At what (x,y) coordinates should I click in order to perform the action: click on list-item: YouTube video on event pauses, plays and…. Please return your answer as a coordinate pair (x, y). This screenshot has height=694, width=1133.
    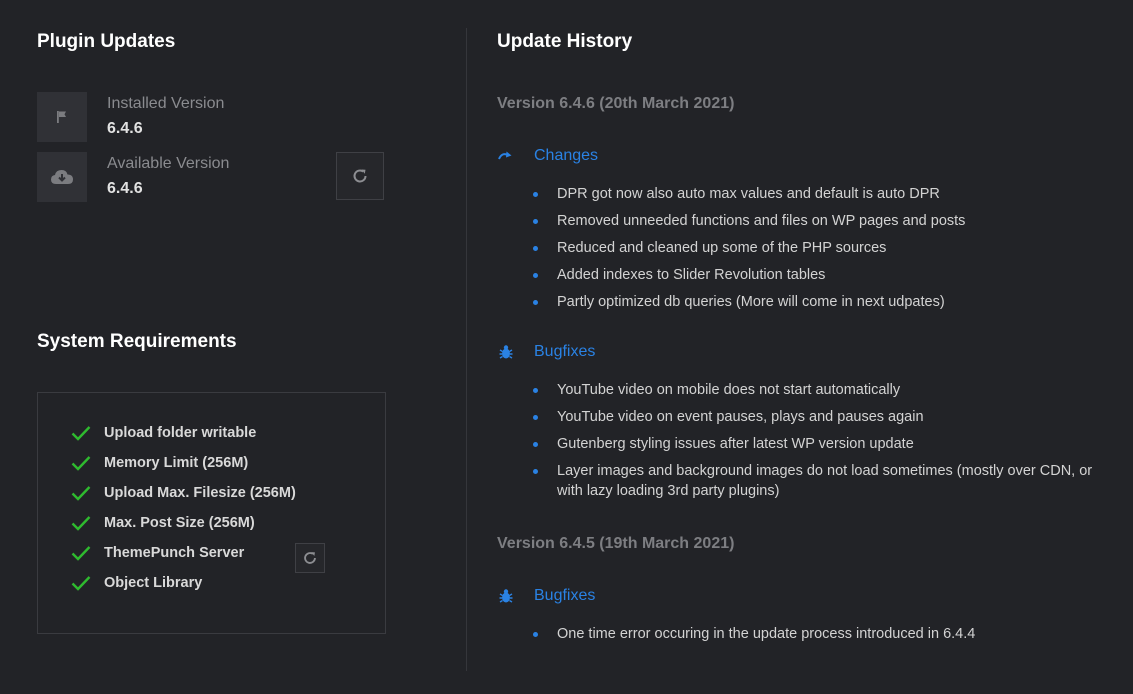
    Looking at the image, I should click on (823, 417).